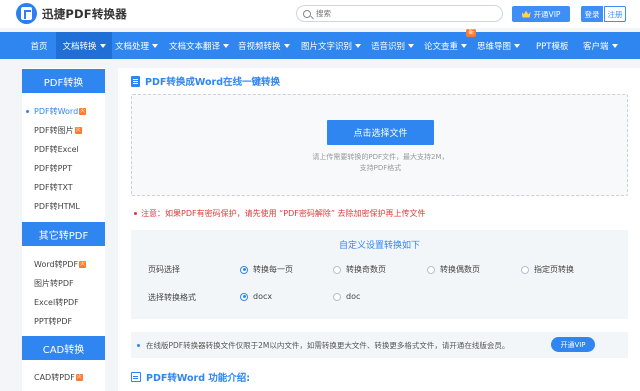 The height and width of the screenshot is (391, 640). I want to click on sidebar-item-label: Word转PDF, so click(56, 264).